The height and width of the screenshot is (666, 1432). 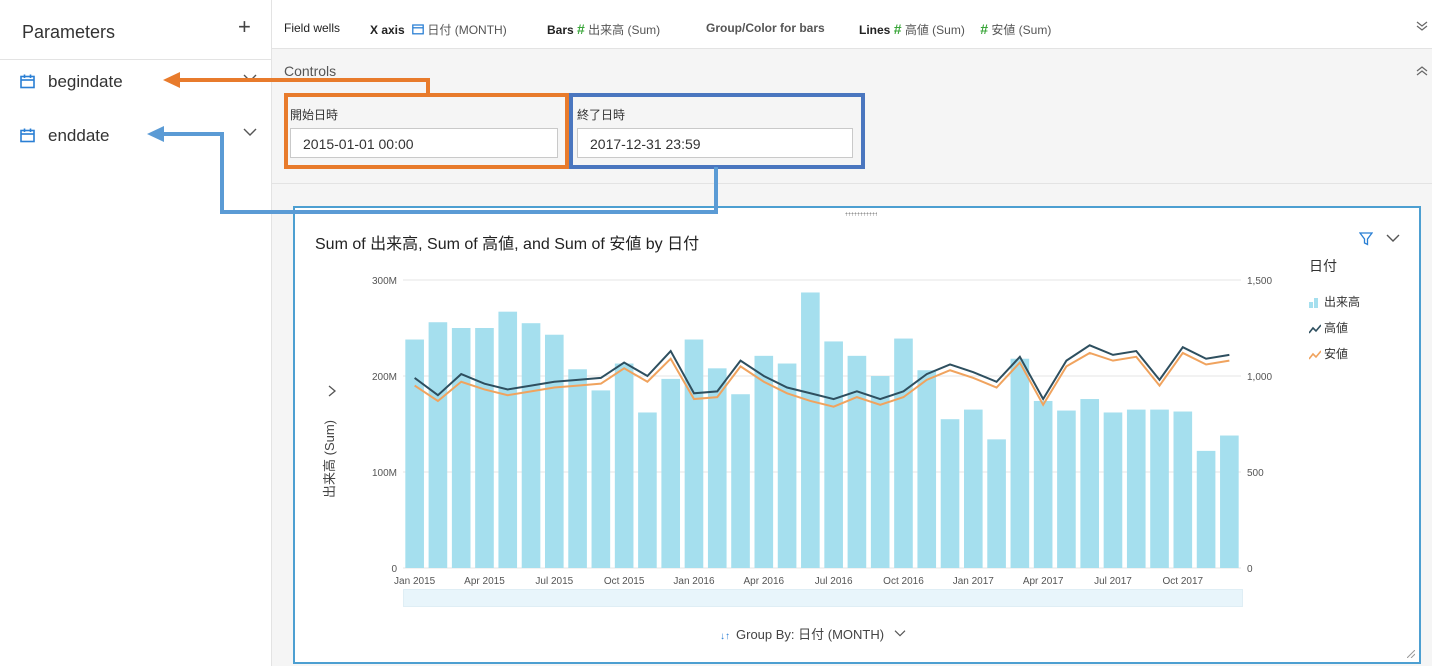 I want to click on lines-well: Lines # 高値 (Sum) # 安値 (Sum), so click(x=955, y=29).